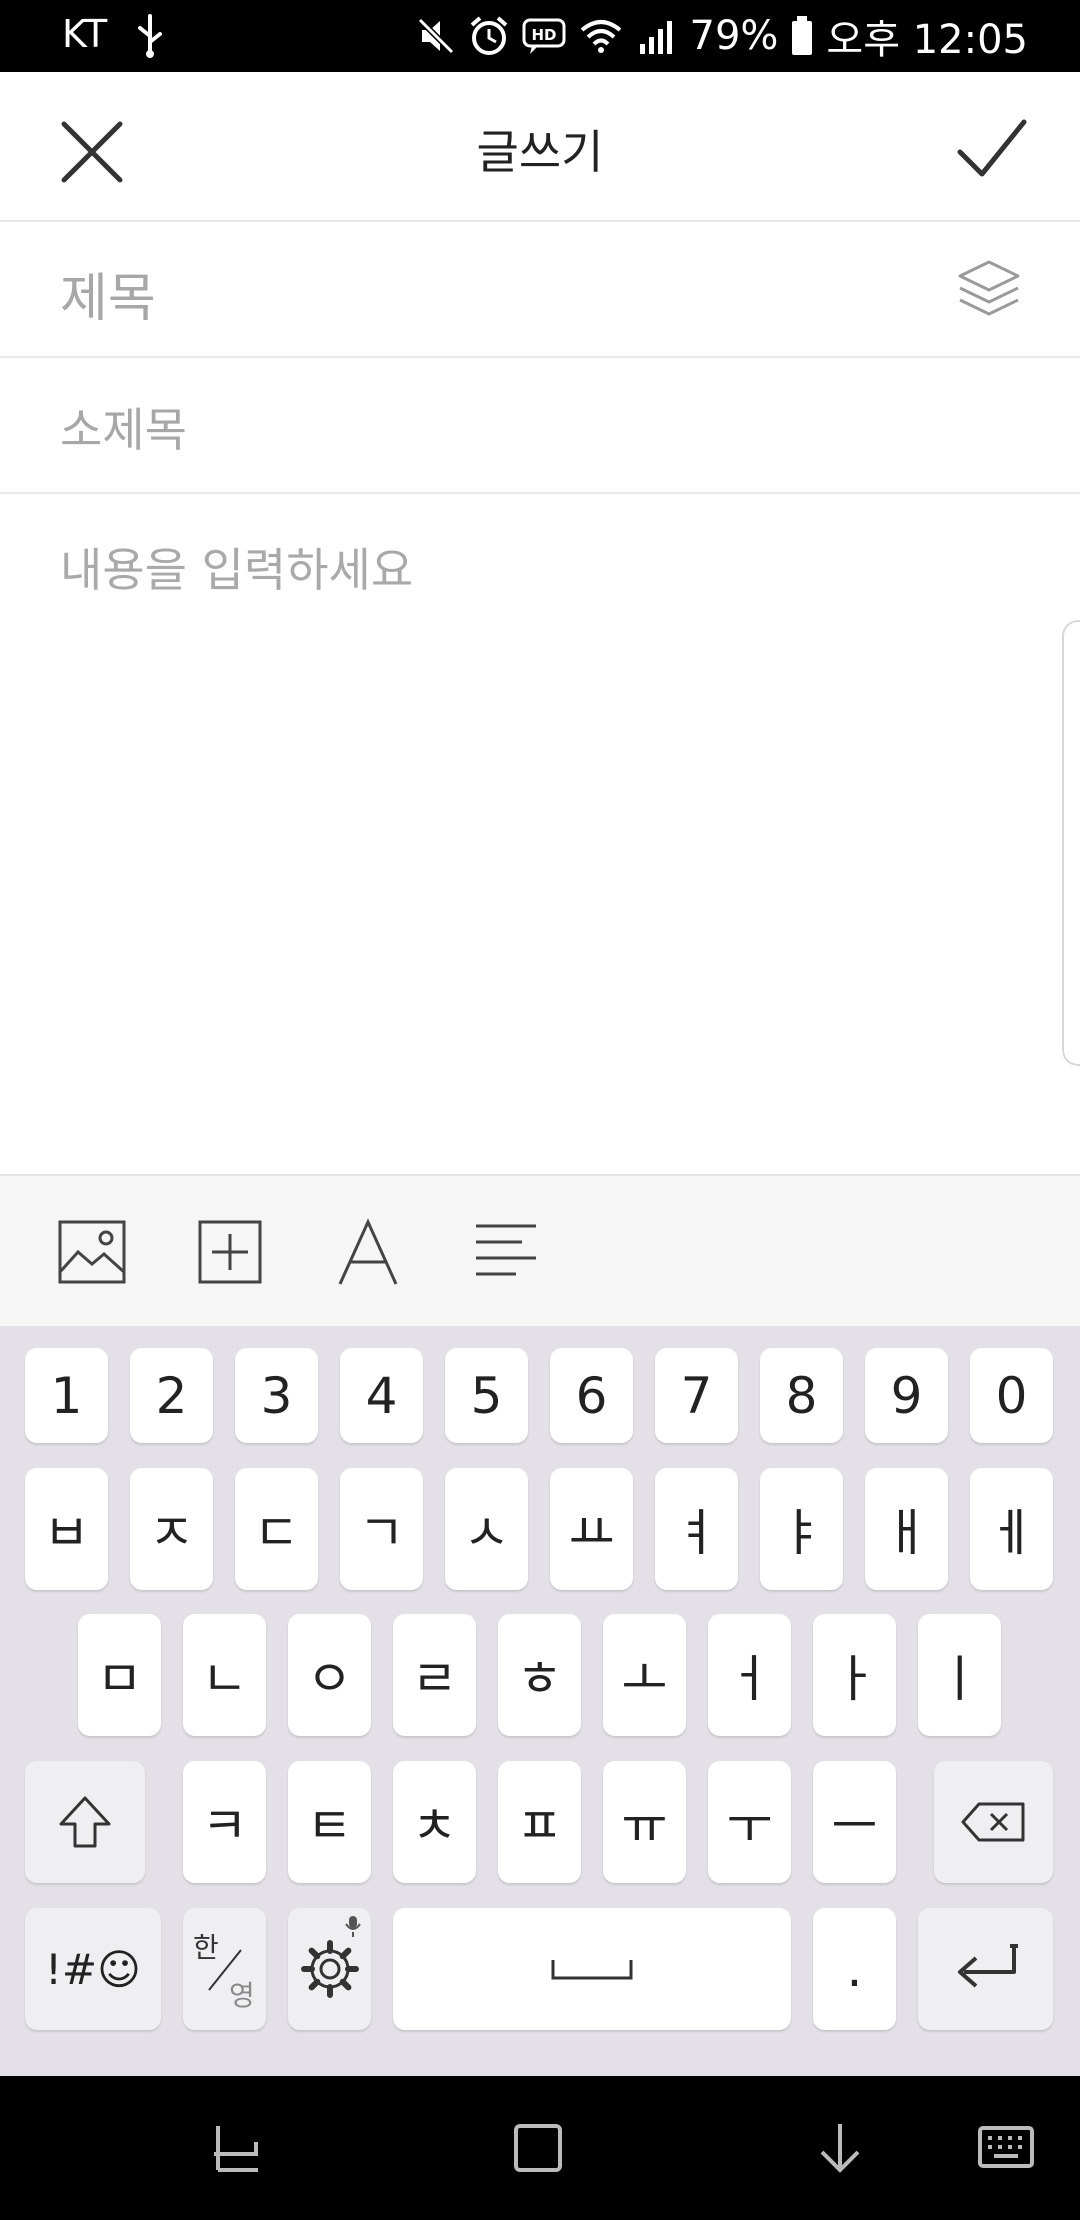 Image resolution: width=1080 pixels, height=2220 pixels. What do you see at coordinates (959, 1675) in the screenshot?
I see `key-i: ㅣ` at bounding box center [959, 1675].